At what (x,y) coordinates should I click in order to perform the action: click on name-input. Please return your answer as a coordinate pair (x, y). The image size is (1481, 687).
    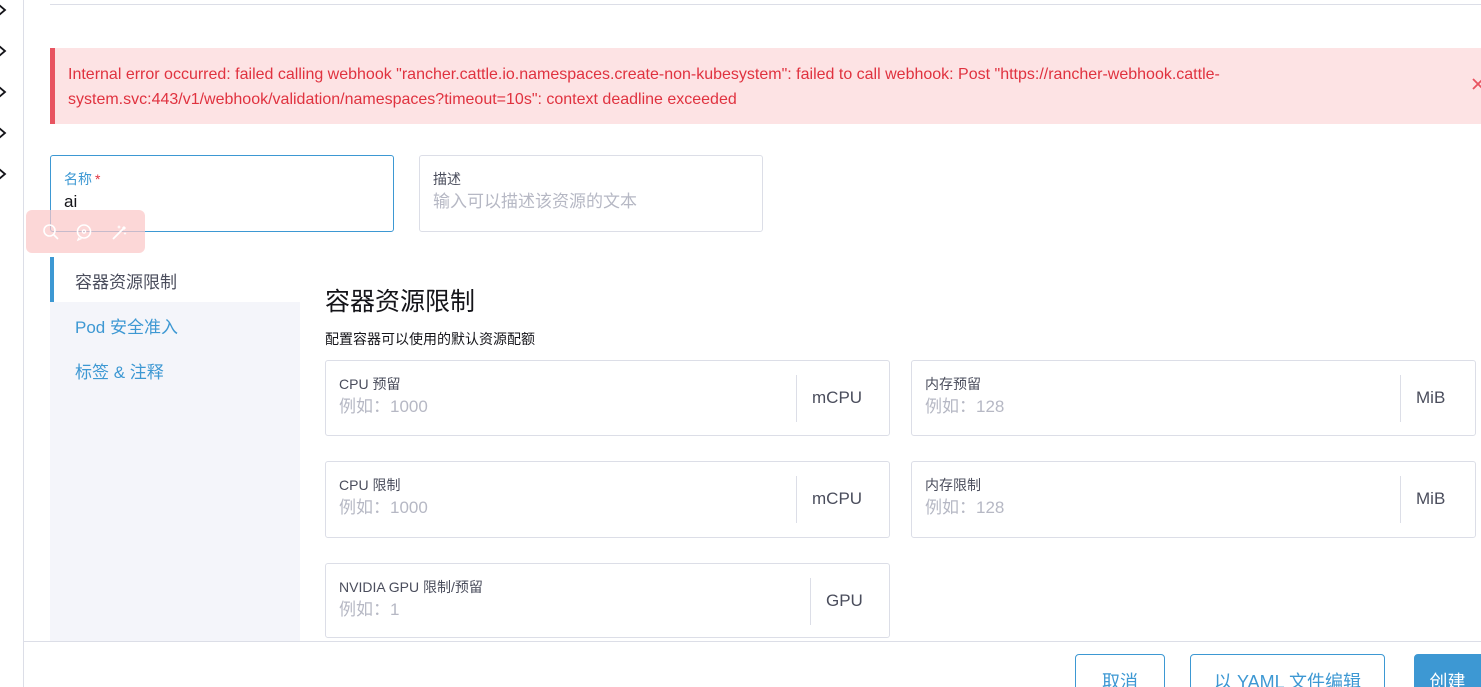
    Looking at the image, I should click on (222, 202).